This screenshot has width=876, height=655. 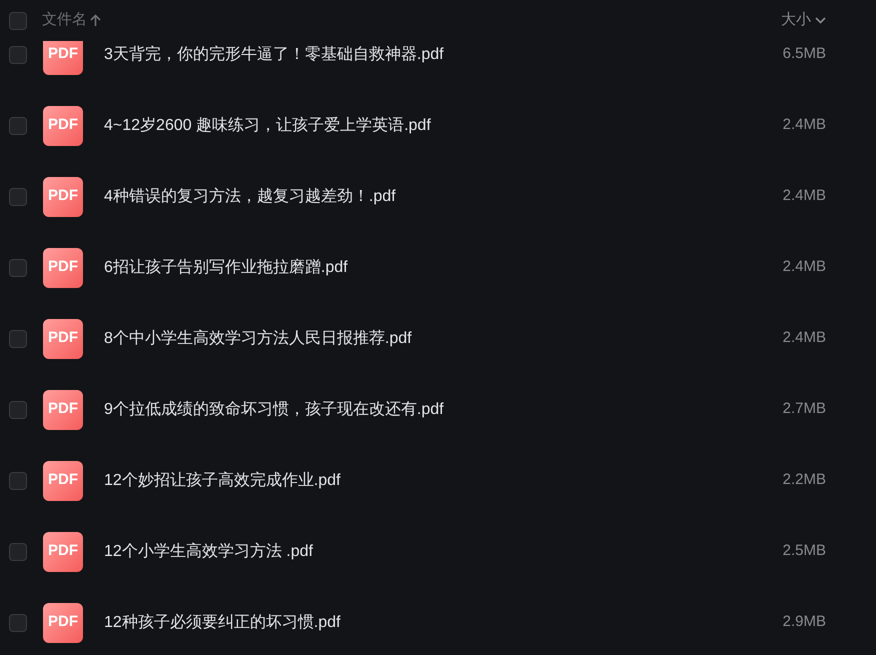 What do you see at coordinates (258, 338) in the screenshot?
I see `file-name: 8个中小学生高效学习方法人民日报推荐.pdf` at bounding box center [258, 338].